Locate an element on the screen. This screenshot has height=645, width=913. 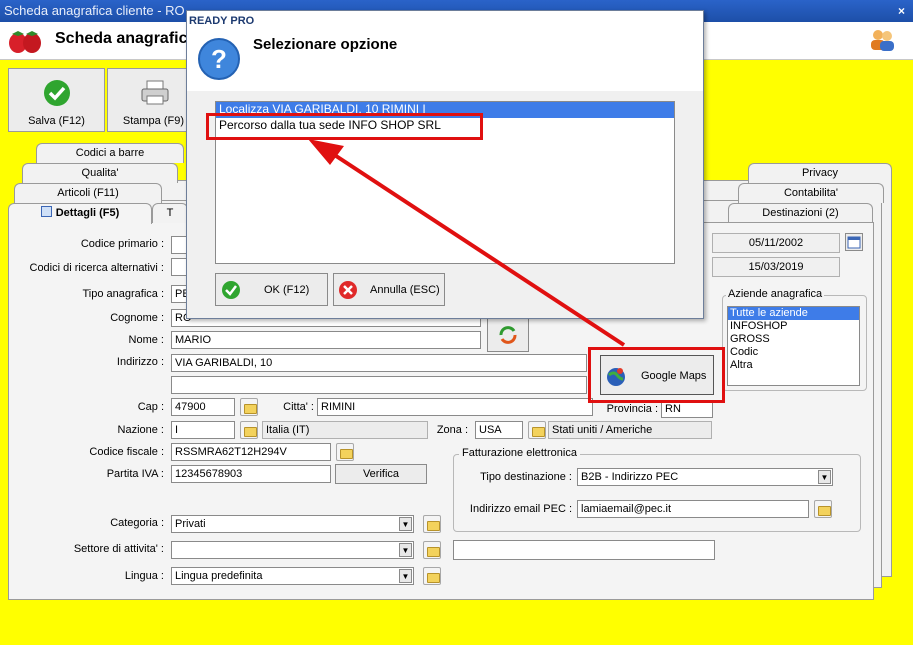
label-codici-ricerca: Codici di ricerca alternativi : is located at coordinates (97, 268).